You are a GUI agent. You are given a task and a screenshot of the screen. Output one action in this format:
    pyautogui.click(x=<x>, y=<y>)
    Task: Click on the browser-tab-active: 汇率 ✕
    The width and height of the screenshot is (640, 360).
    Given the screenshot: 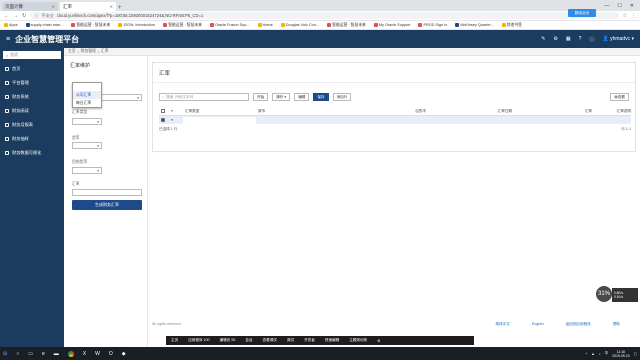 What is the action you would take?
    pyautogui.click(x=88, y=6)
    